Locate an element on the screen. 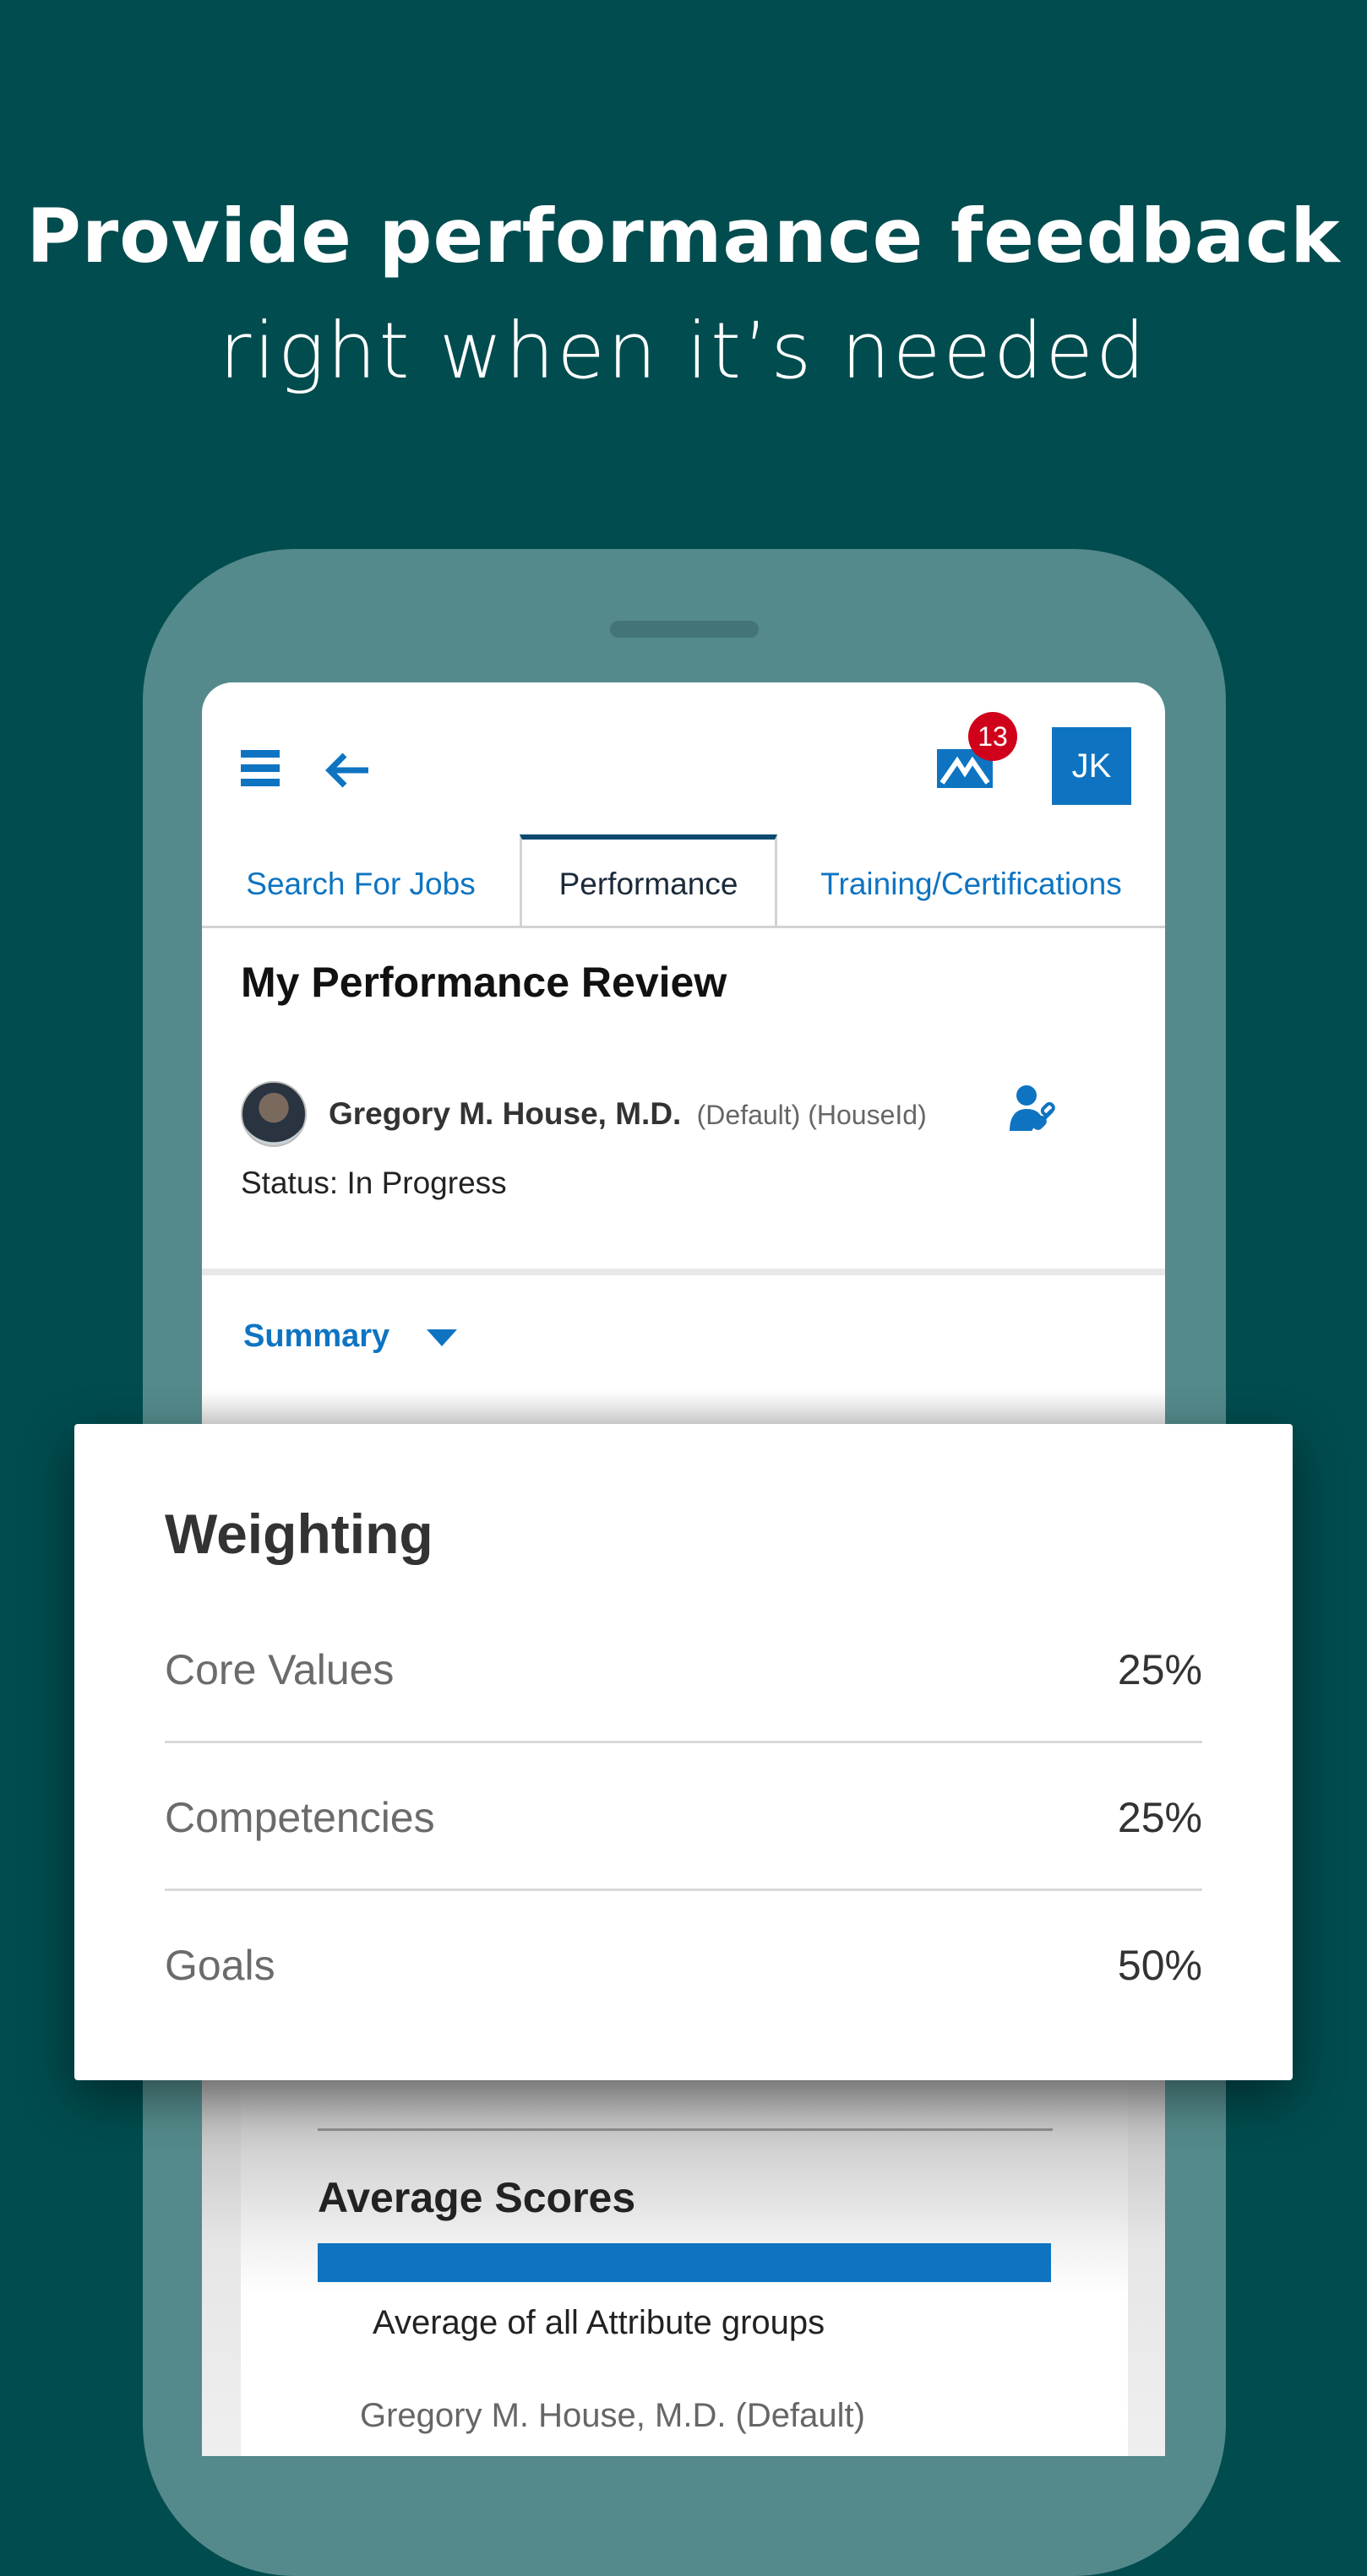 The height and width of the screenshot is (2576, 1367). employee-score-row: Gregory M. House, M.D. (Default) is located at coordinates (612, 2415).